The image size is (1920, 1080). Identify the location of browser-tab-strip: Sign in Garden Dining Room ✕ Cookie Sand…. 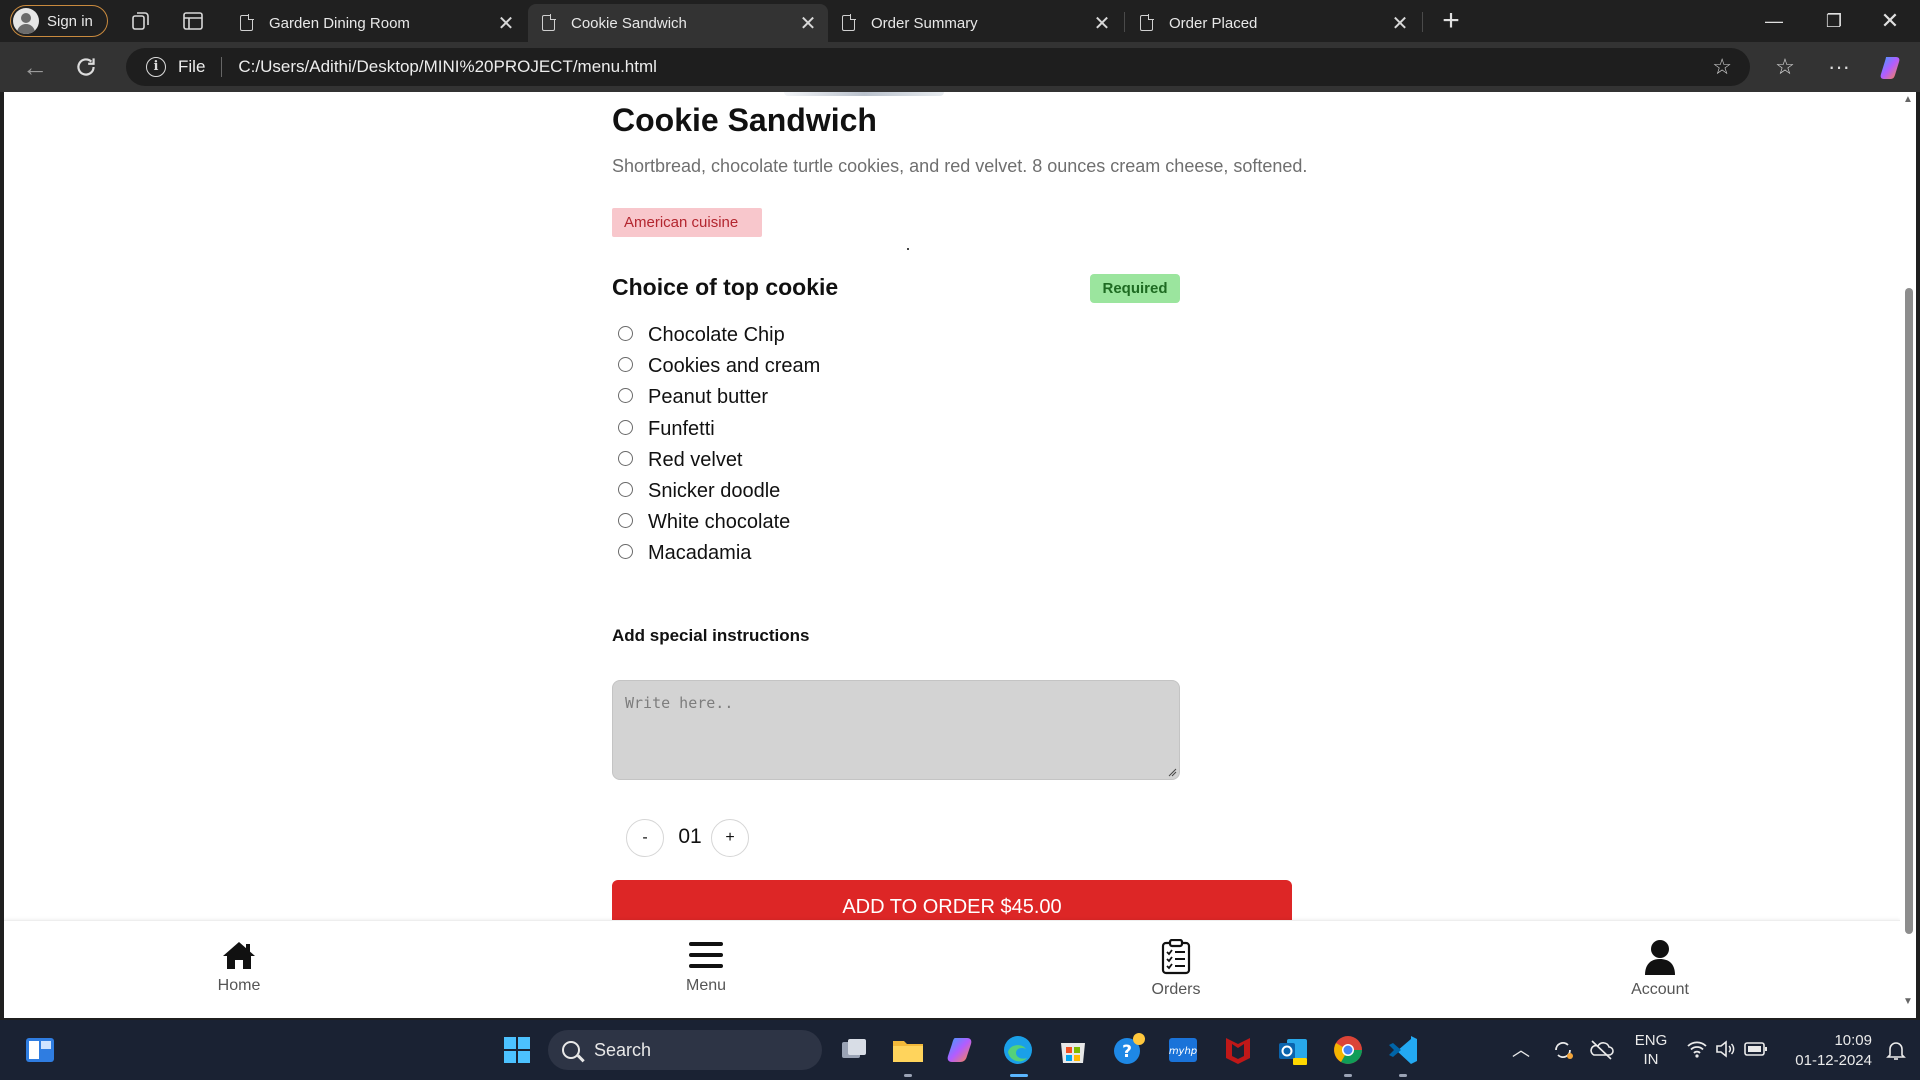
(960, 21).